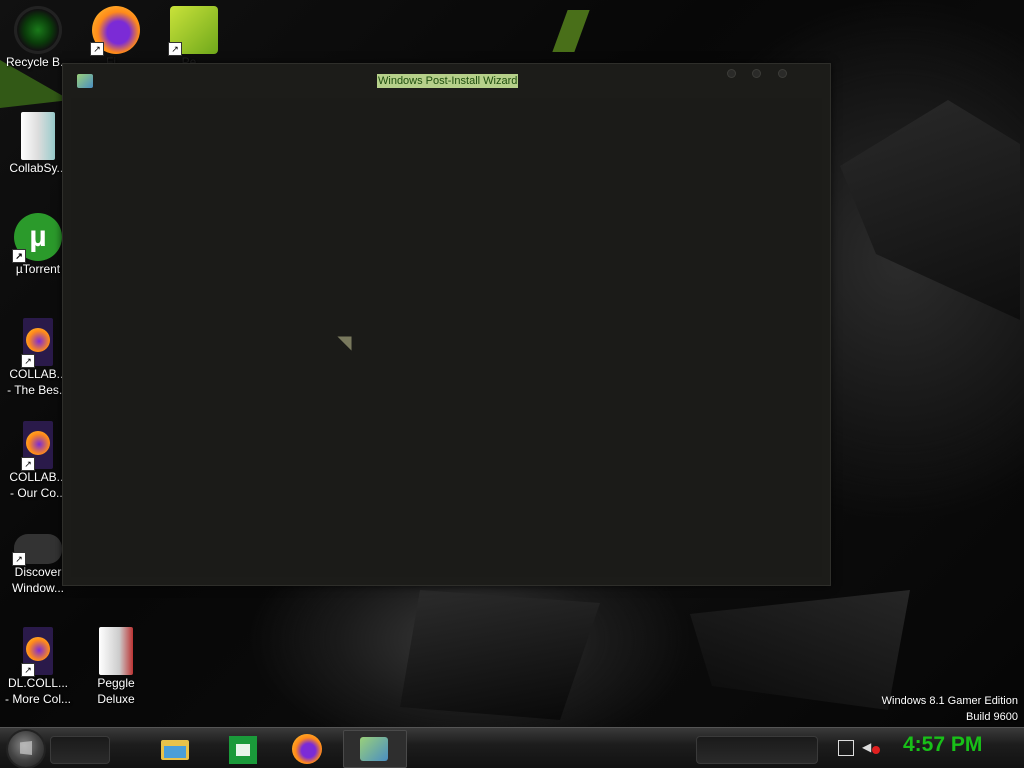 The width and height of the screenshot is (1024, 768). What do you see at coordinates (949, 701) in the screenshot?
I see `watermark-edition: Windows 8.1 Gamer Edition` at bounding box center [949, 701].